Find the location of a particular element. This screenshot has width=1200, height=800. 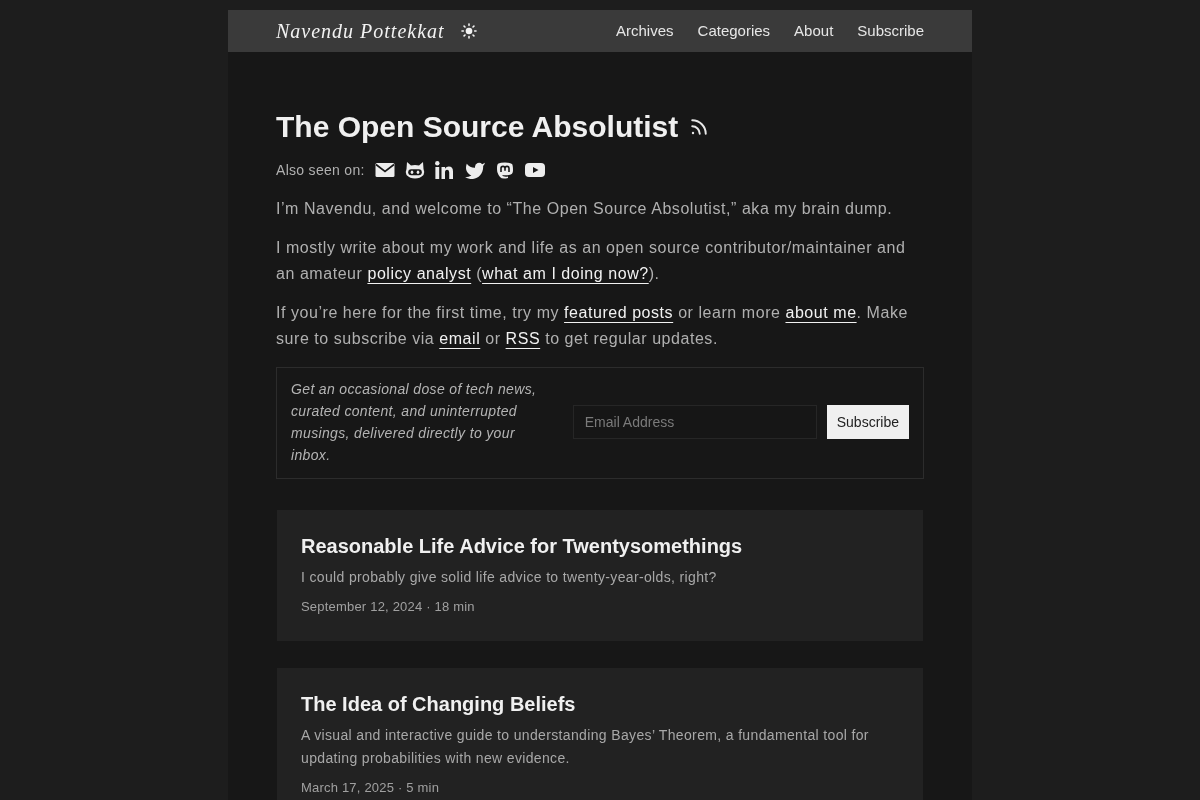

linkedin-icon is located at coordinates (444, 170).